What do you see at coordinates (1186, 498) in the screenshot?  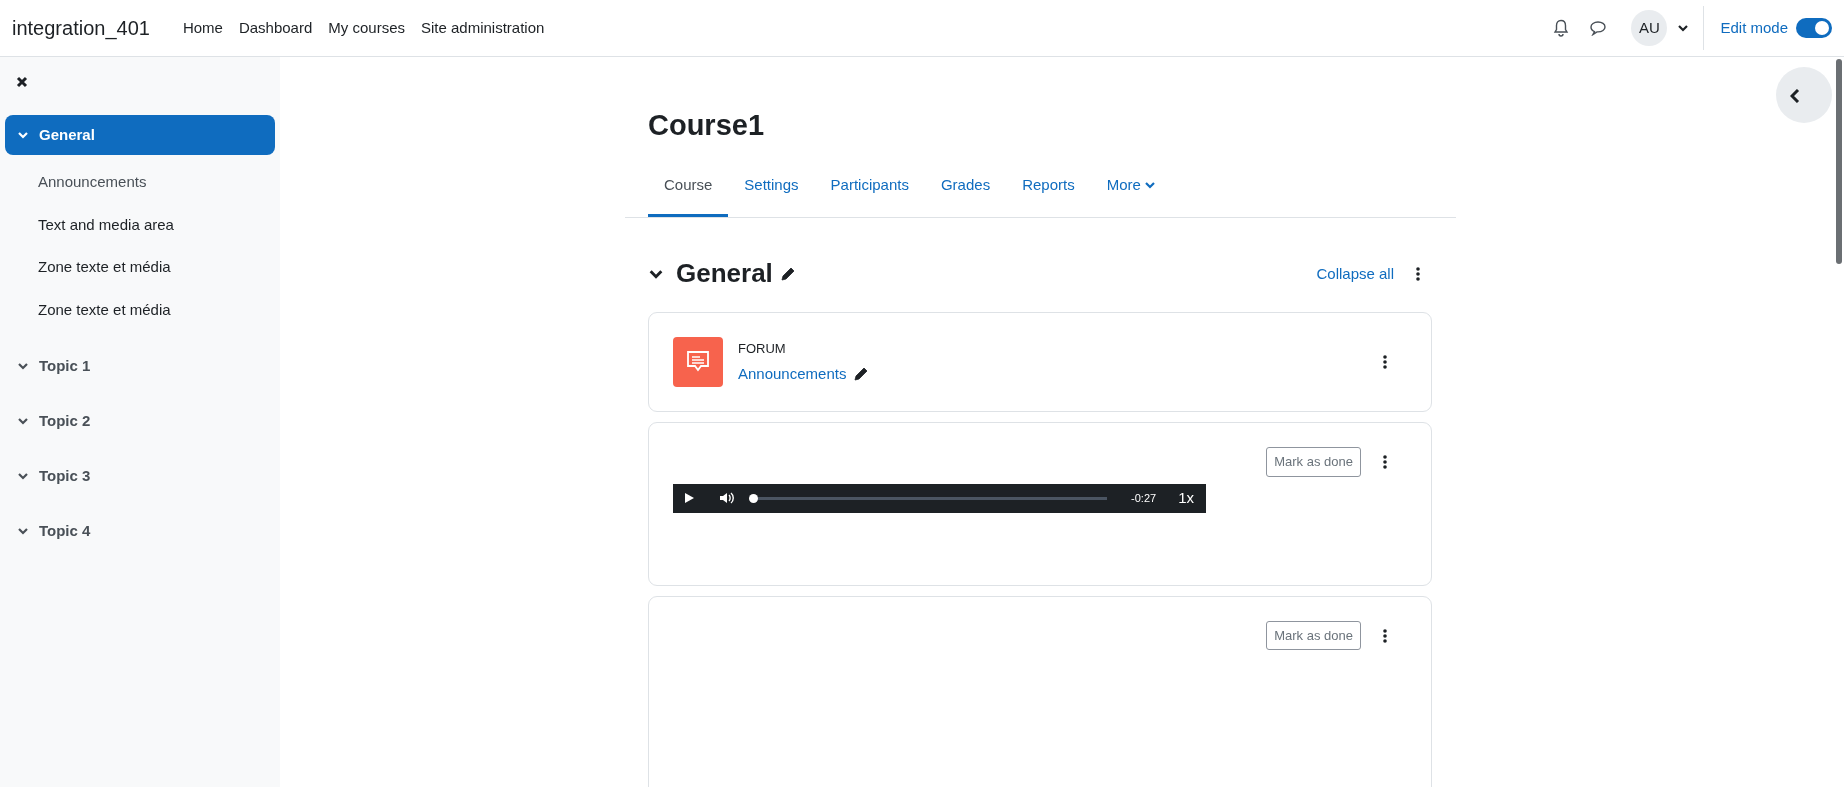 I see `playback-speed: 1x` at bounding box center [1186, 498].